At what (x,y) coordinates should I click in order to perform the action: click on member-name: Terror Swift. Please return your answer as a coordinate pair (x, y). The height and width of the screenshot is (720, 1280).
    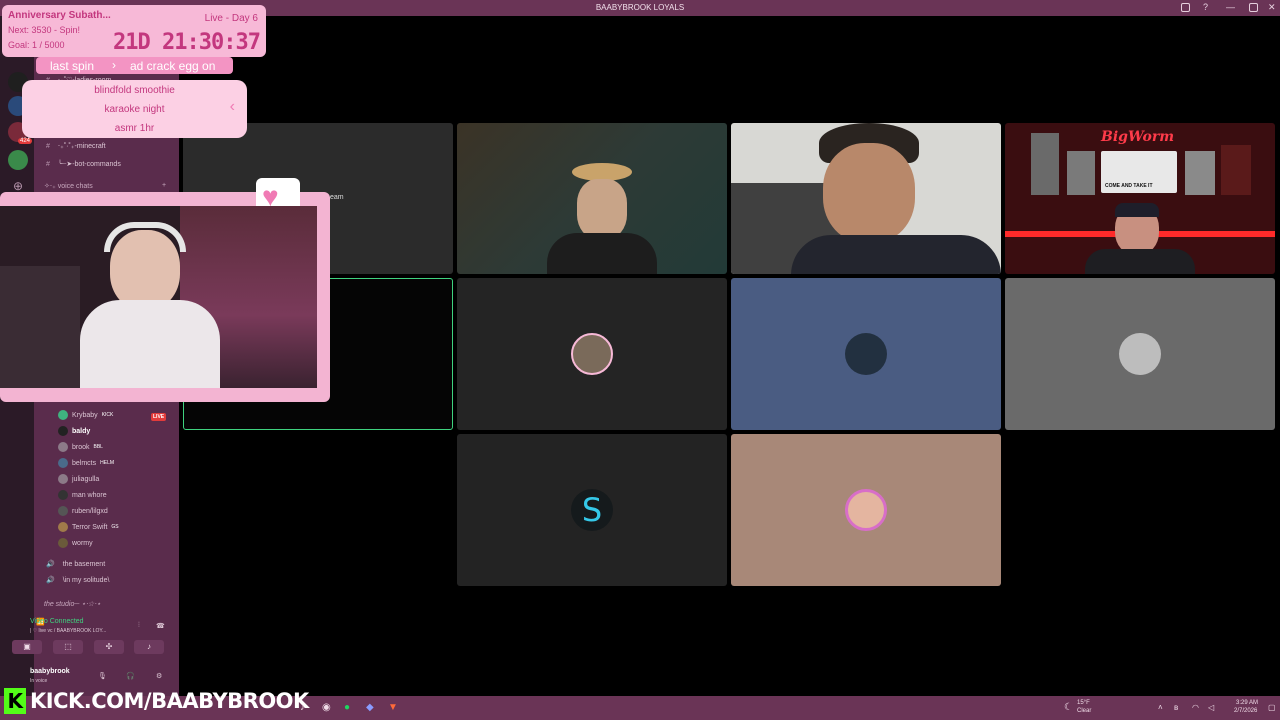
    Looking at the image, I should click on (90, 527).